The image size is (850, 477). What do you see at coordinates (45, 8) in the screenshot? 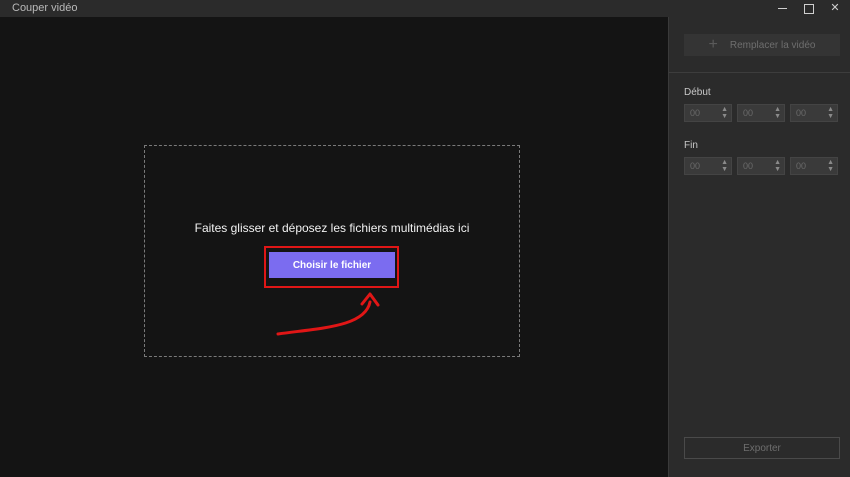
I see `window-title: Couper vidéo` at bounding box center [45, 8].